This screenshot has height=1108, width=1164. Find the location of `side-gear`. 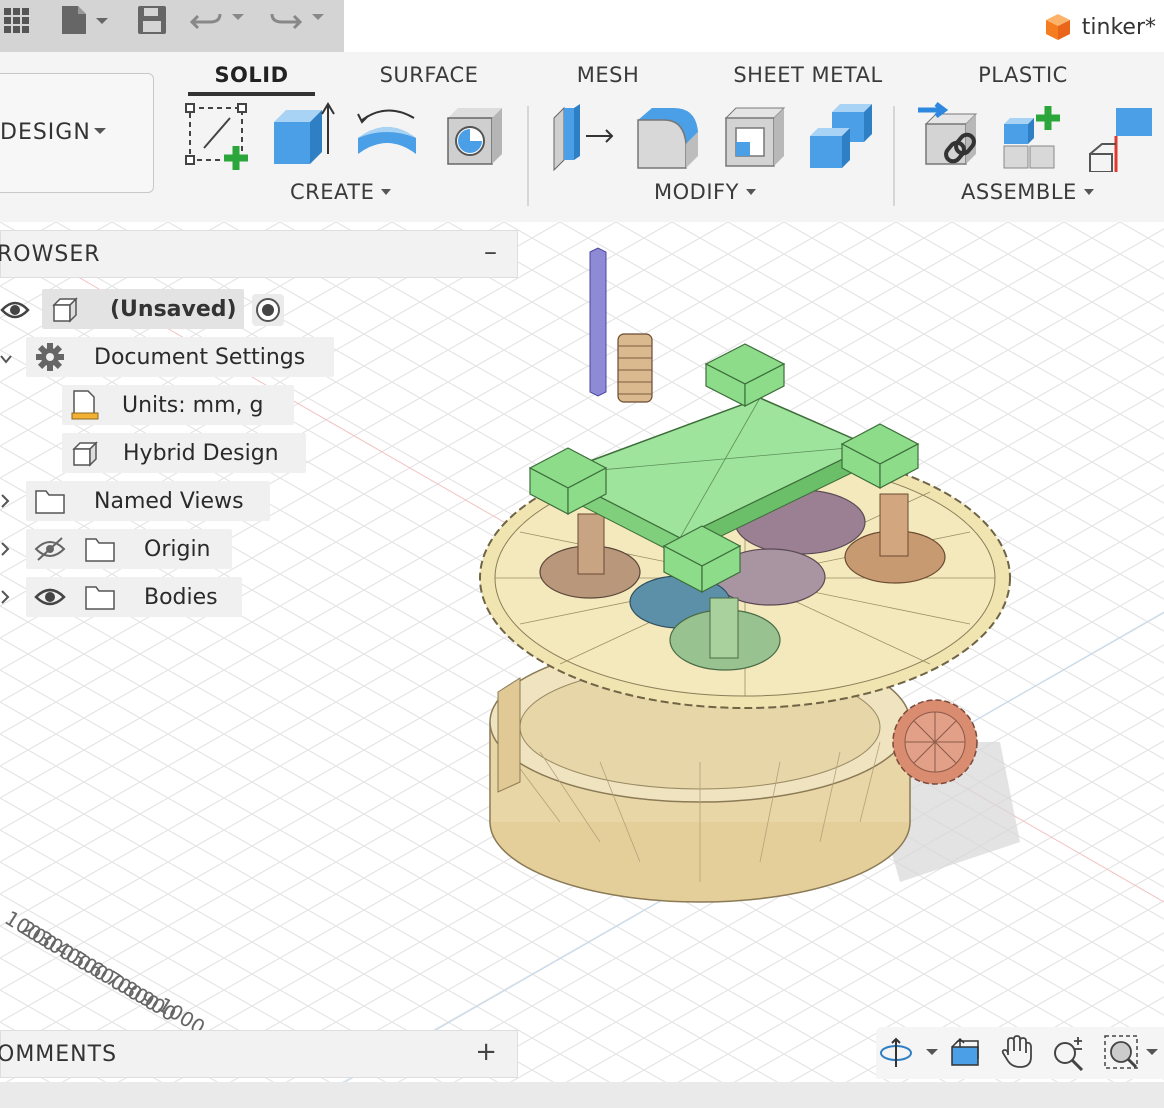

side-gear is located at coordinates (935, 742).